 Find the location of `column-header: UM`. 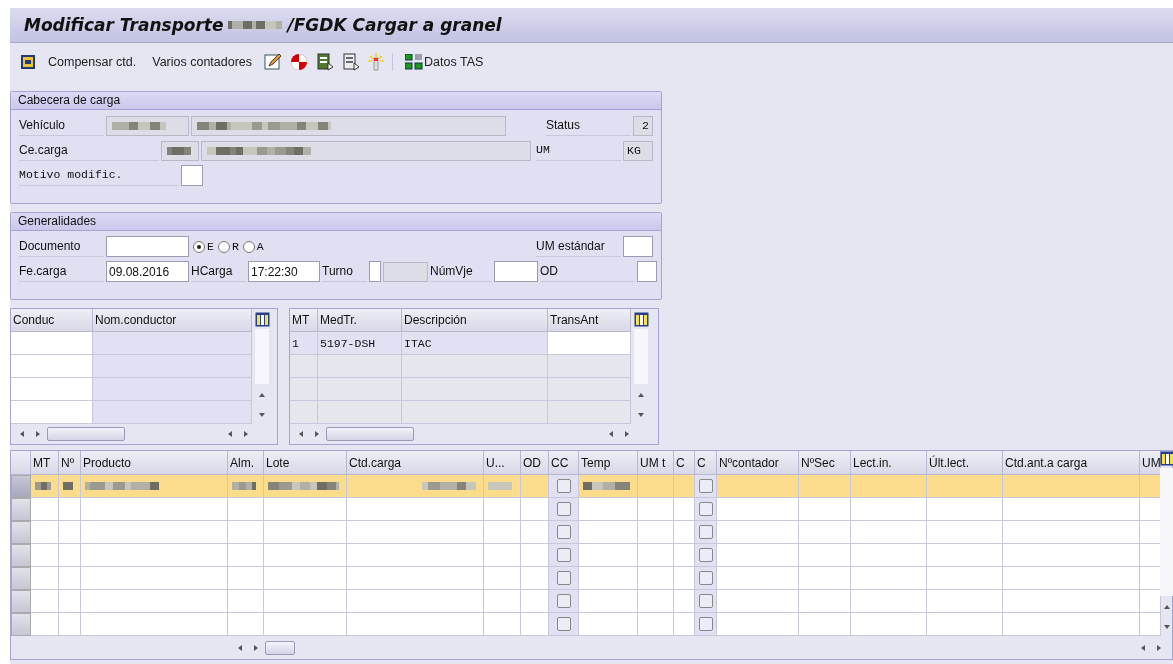

column-header: UM is located at coordinates (1150, 463).